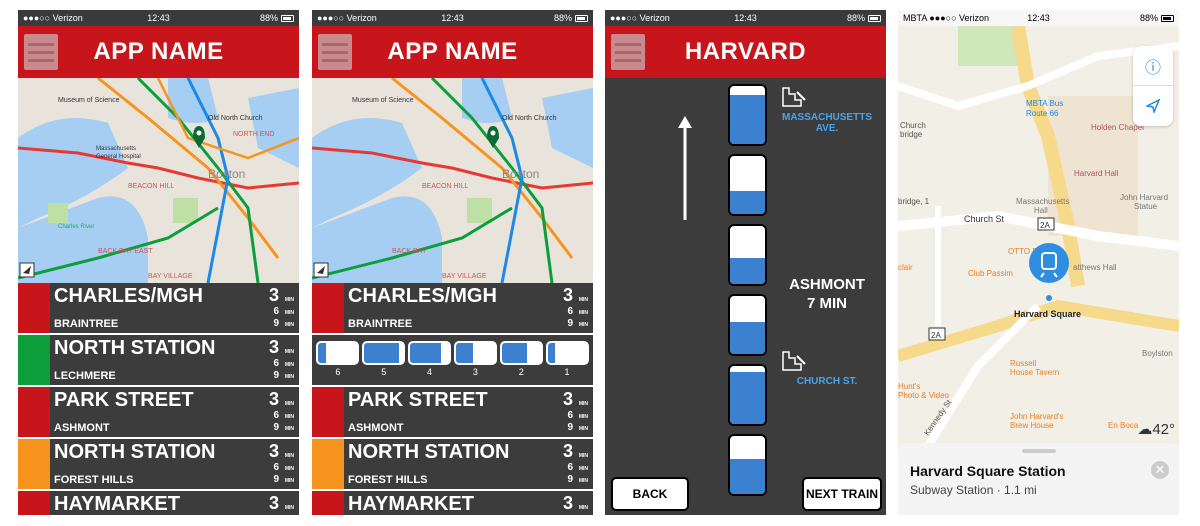  I want to click on car-number: 4, so click(430, 372).